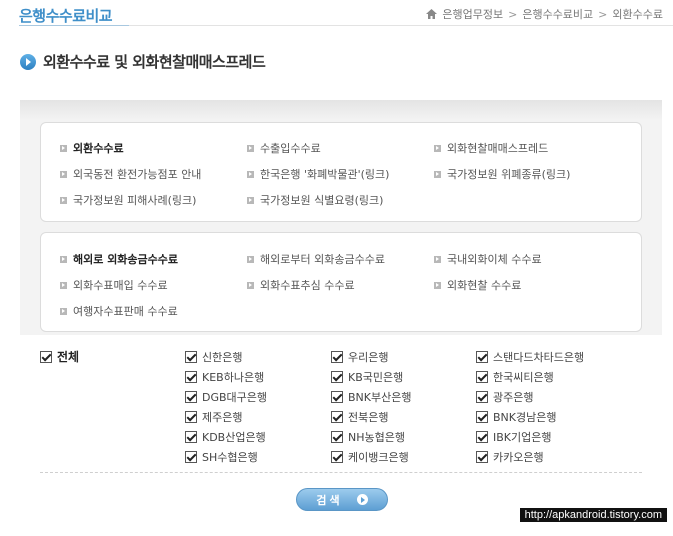  I want to click on bank-checkbox: 스탠다드차타드은행, so click(530, 357).